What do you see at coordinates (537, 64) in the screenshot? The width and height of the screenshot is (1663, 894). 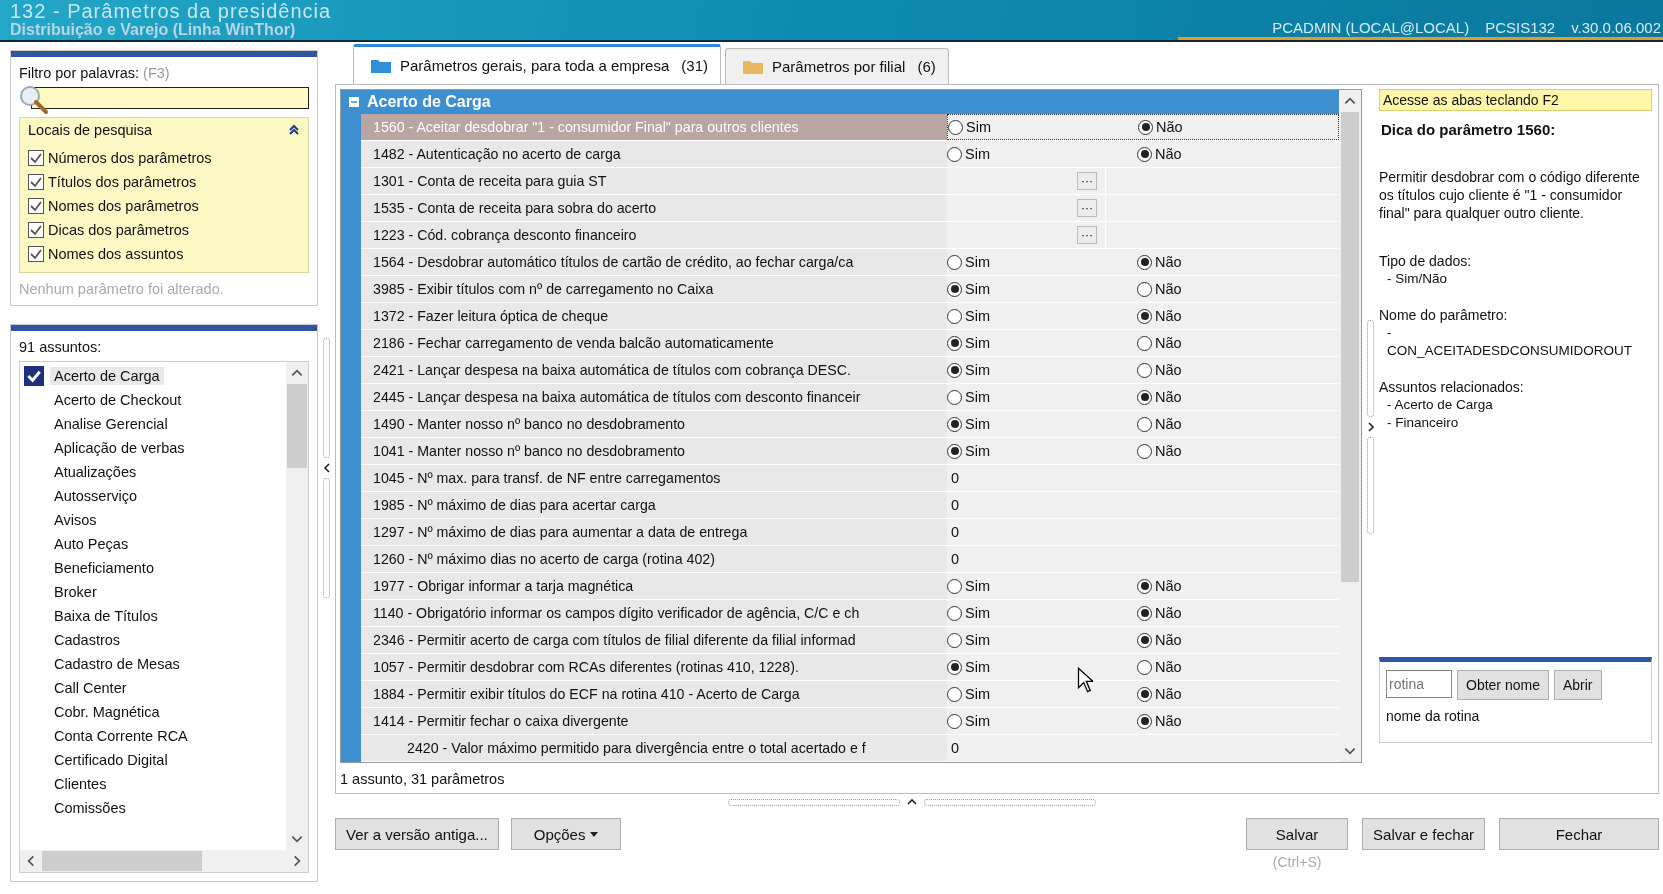 I see `tab: Parâmetros gerais, para toda a empresa (31)` at bounding box center [537, 64].